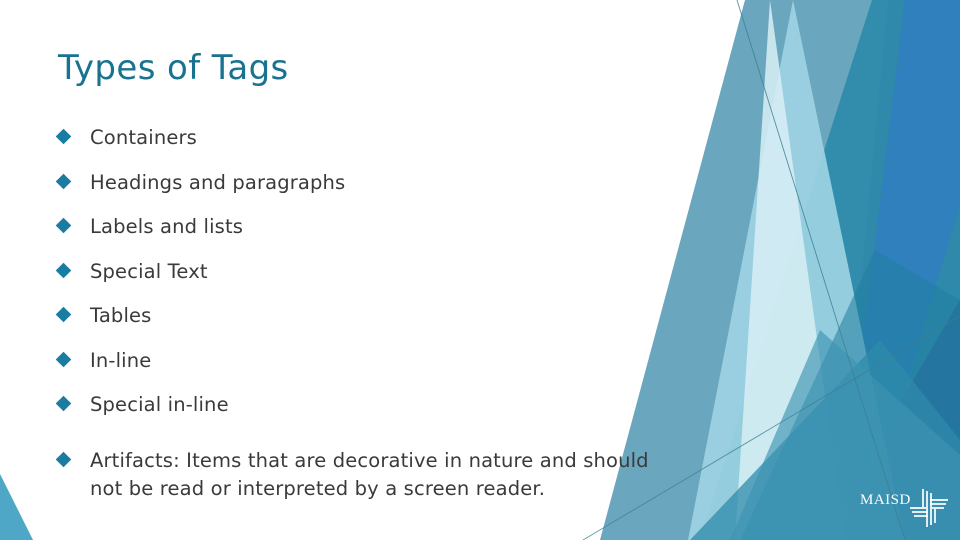  Describe the element at coordinates (386, 405) in the screenshot. I see `list-item: Special in-line` at that location.